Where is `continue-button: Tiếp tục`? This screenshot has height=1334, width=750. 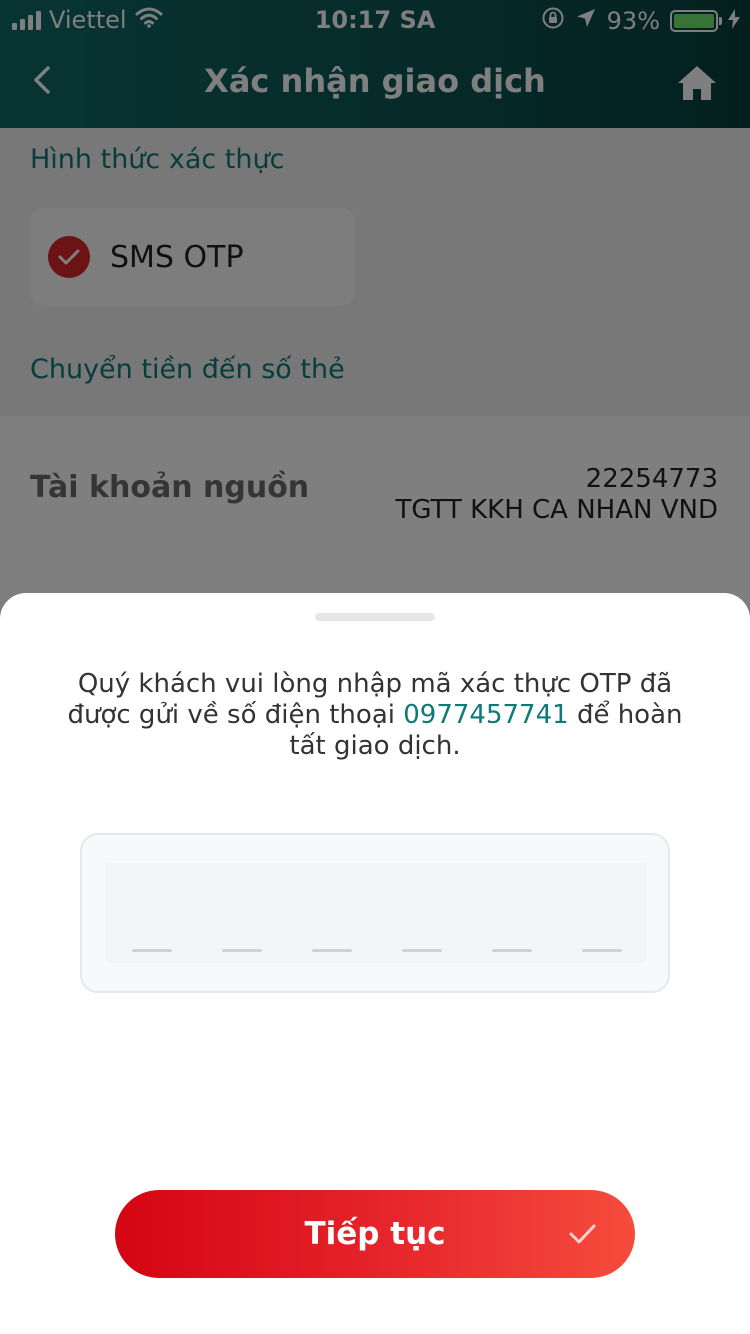
continue-button: Tiếp tục is located at coordinates (375, 1234).